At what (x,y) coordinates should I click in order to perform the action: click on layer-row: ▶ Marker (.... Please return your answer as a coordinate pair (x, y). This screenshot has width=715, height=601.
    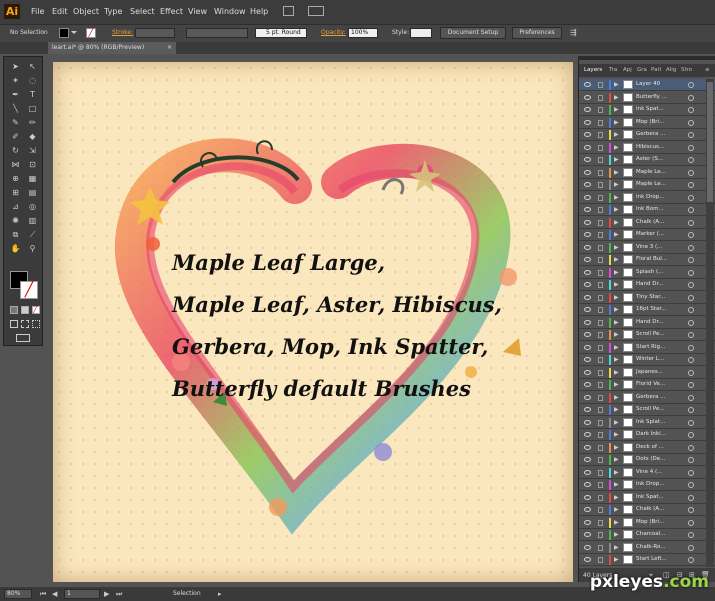
    Looking at the image, I should click on (647, 235).